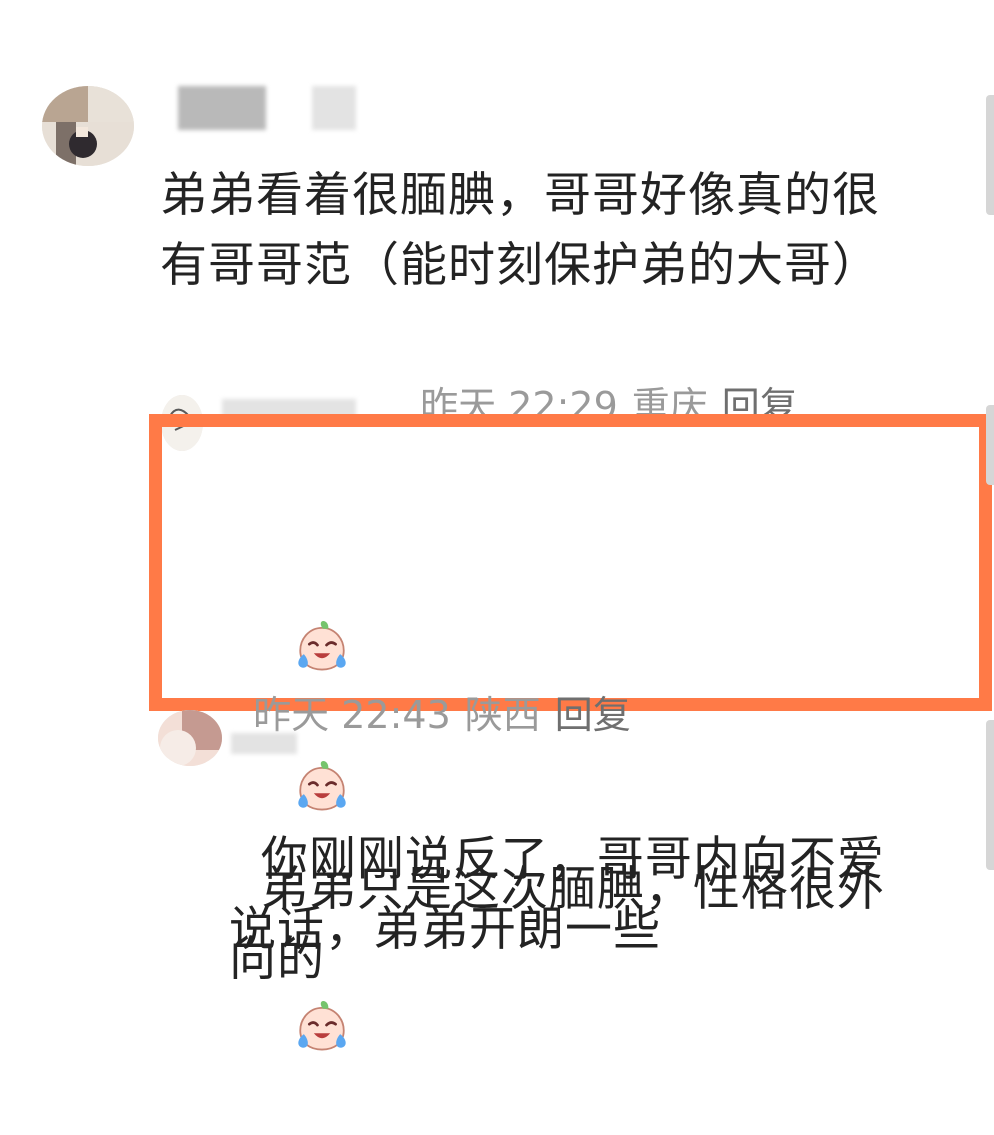 The image size is (994, 1135). Describe the element at coordinates (502, 715) in the screenshot. I see `comment-location: 陕西` at that location.